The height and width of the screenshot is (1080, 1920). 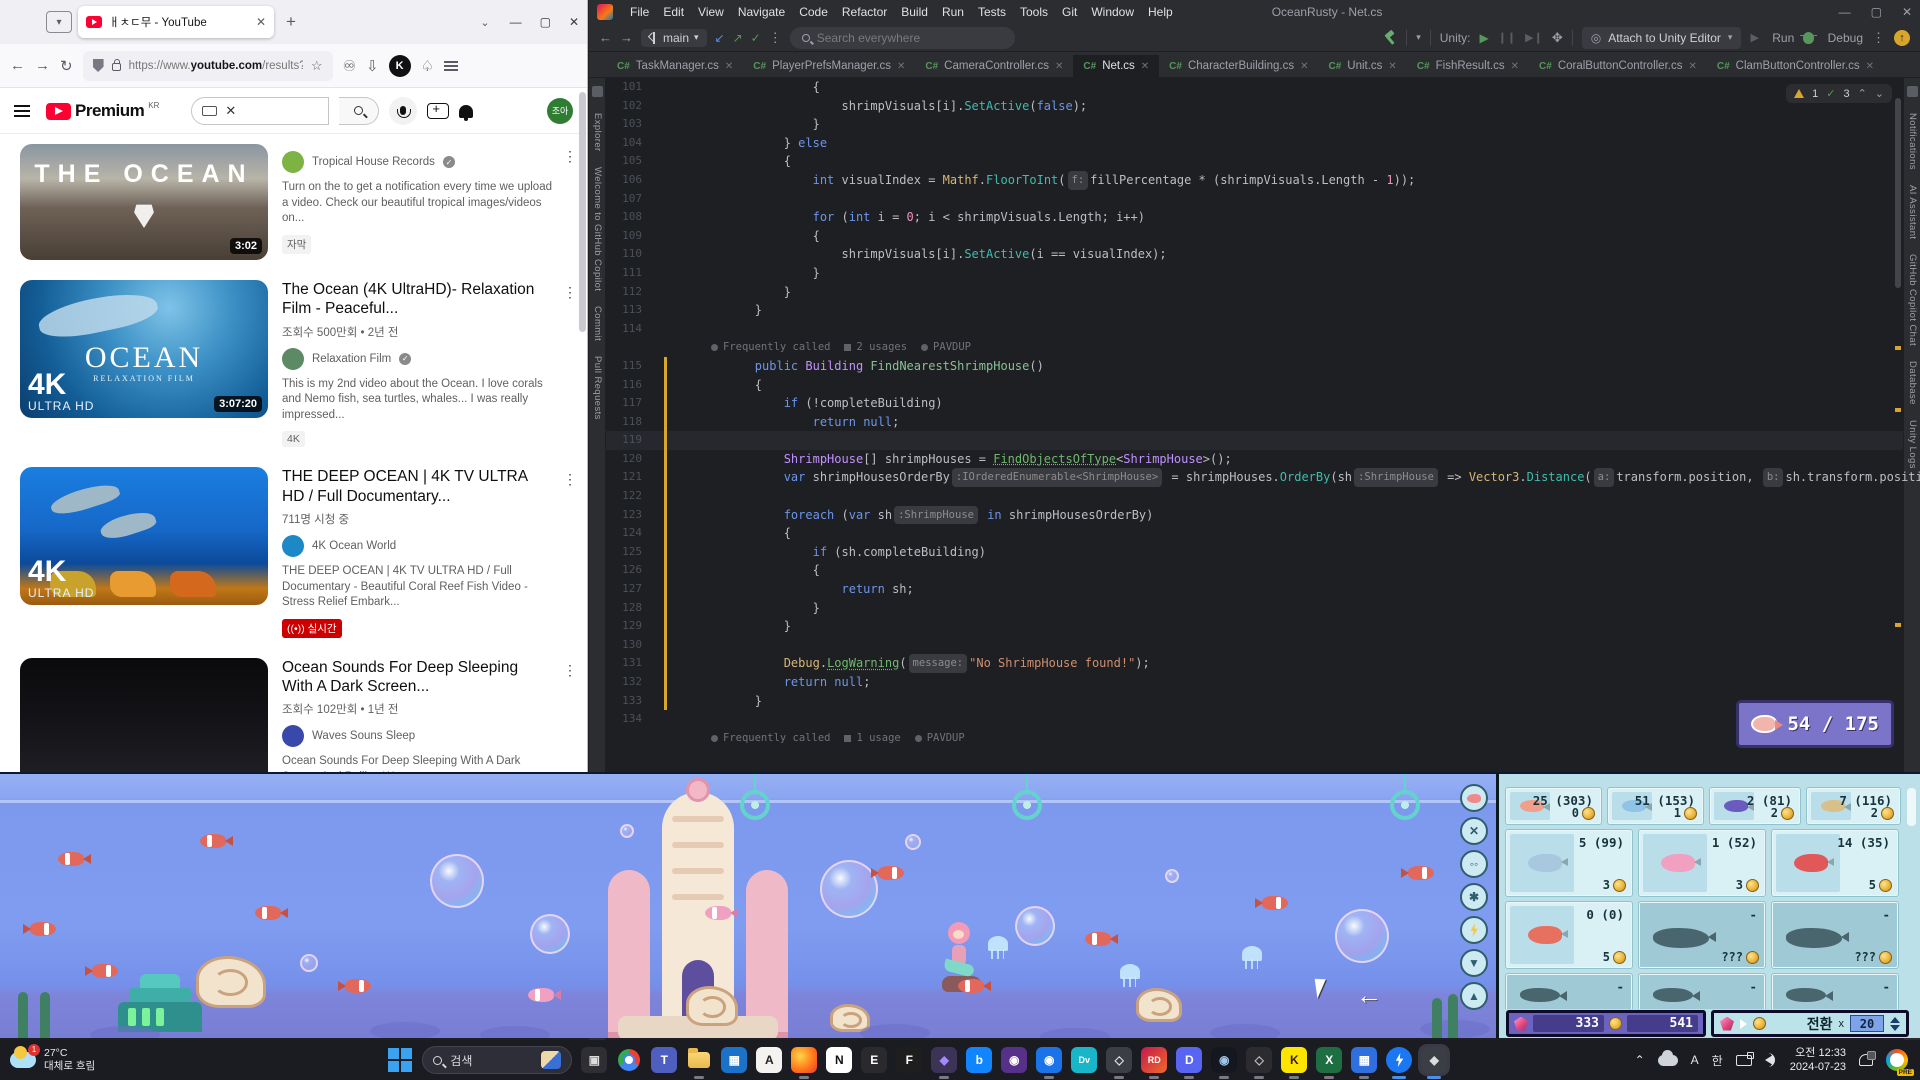 What do you see at coordinates (673, 12) in the screenshot?
I see `menu-edit: Edit` at bounding box center [673, 12].